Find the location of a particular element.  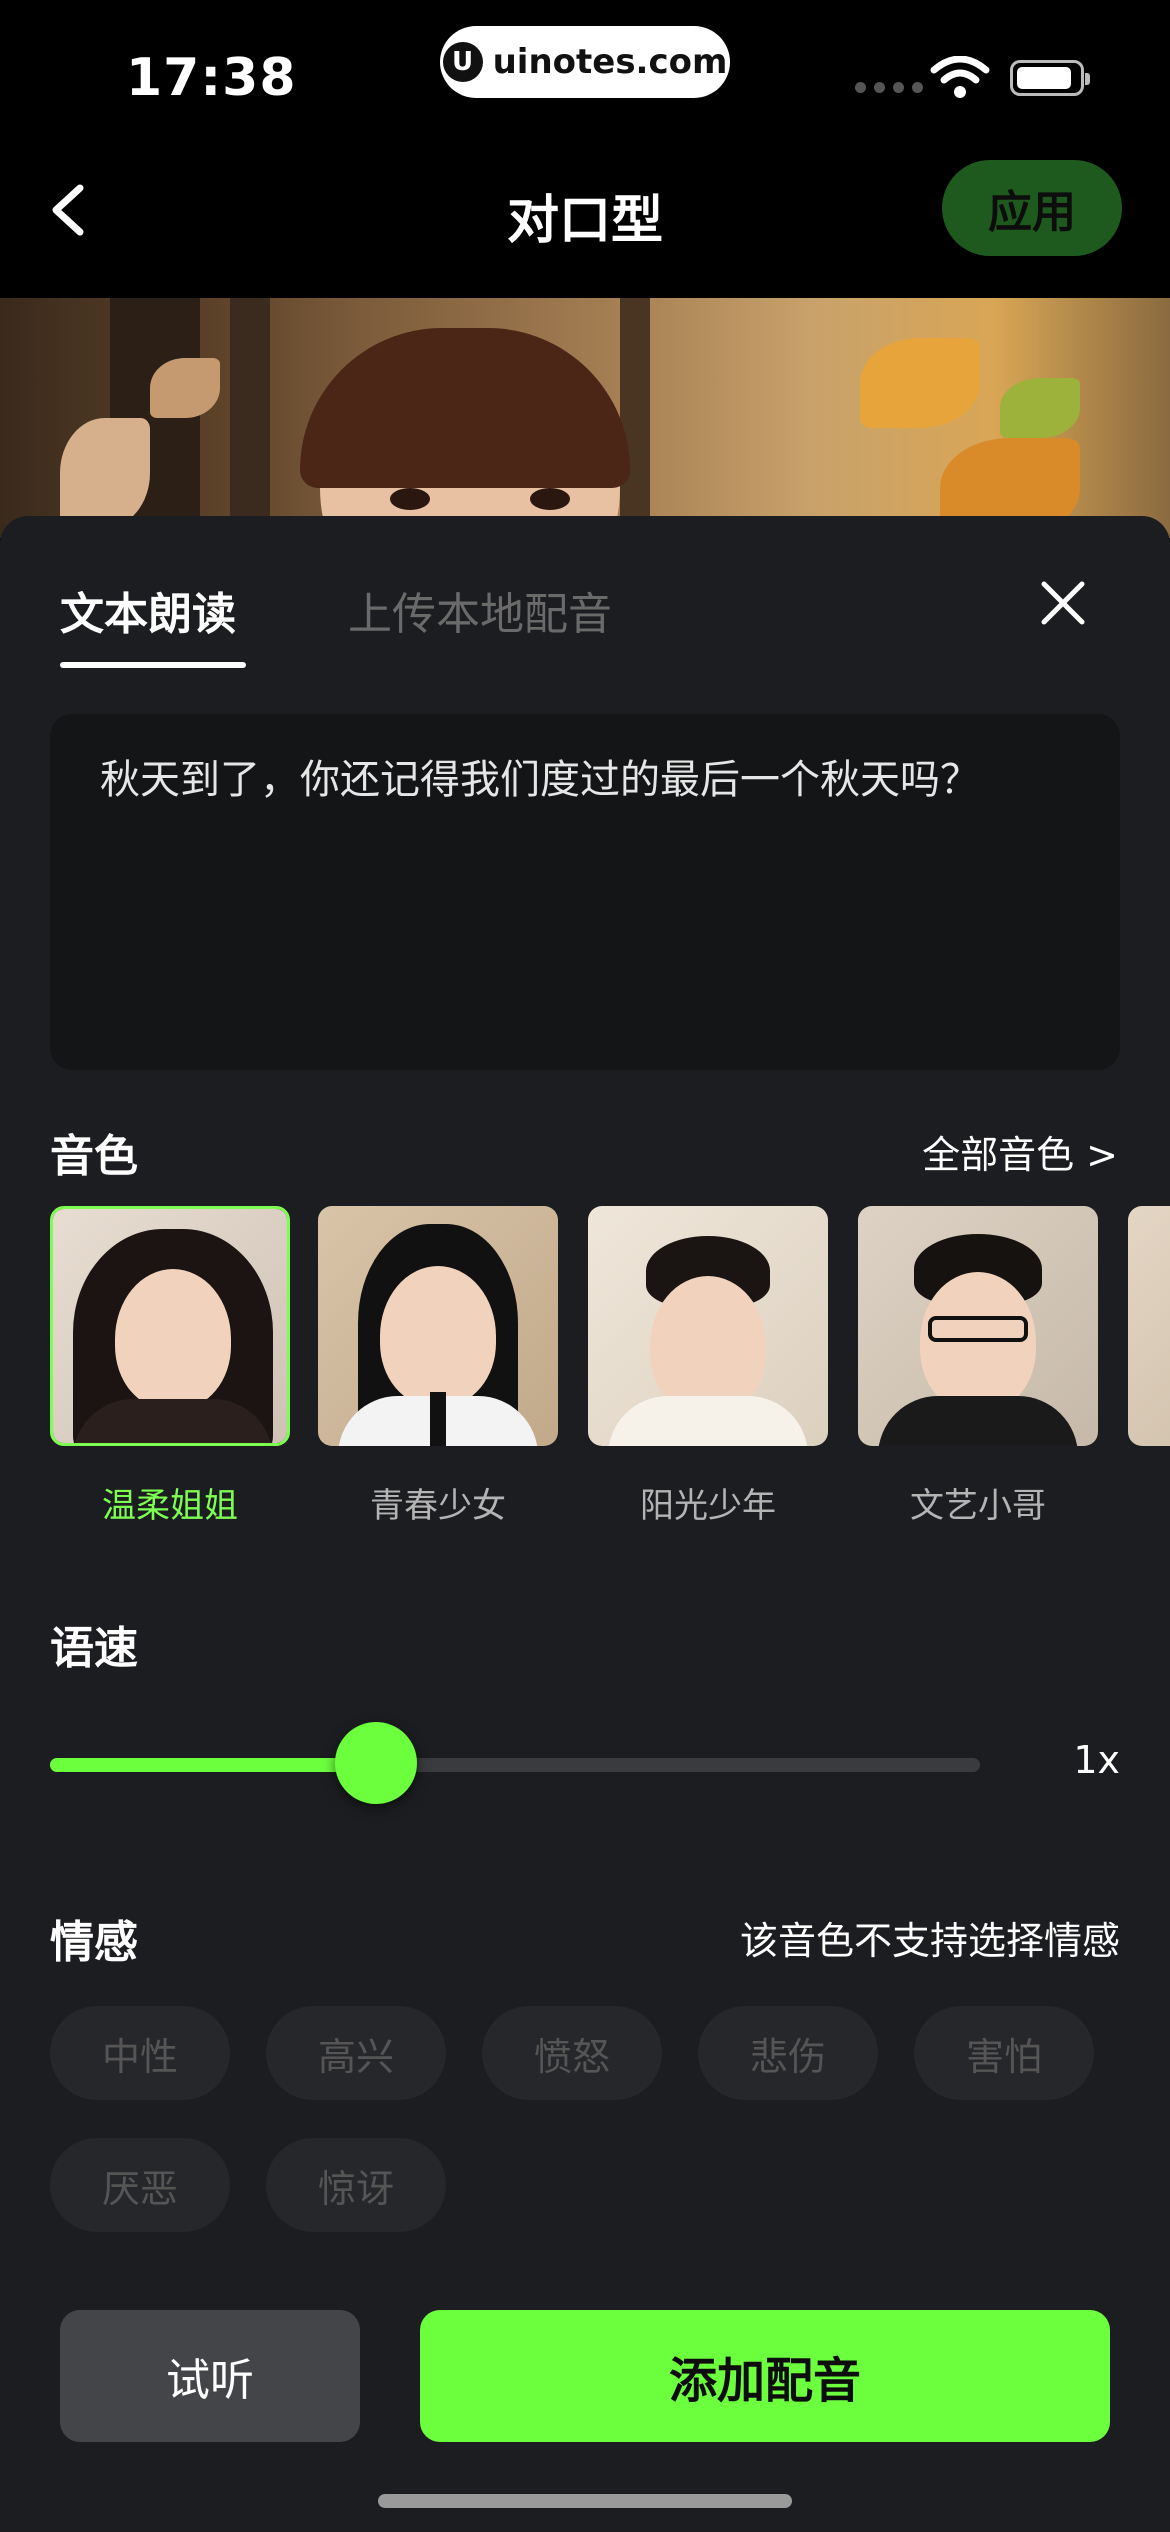

speed-section-title: 语速 is located at coordinates (94, 1648).